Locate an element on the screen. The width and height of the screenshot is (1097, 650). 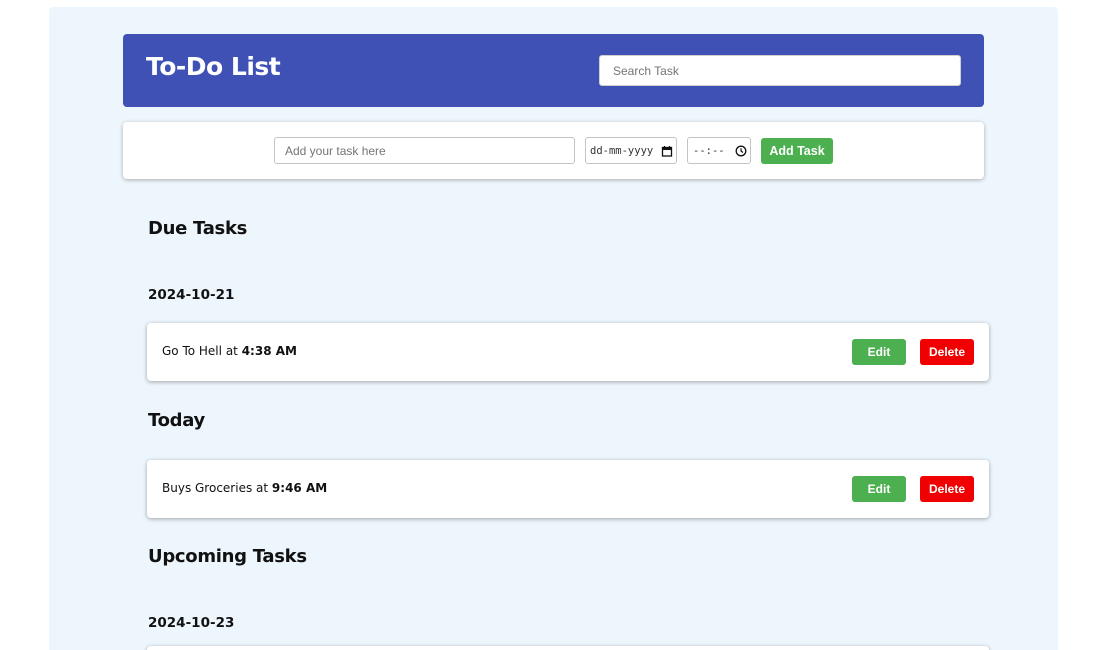
add-task-form: dd-mm-yyyy --:-- Add Task is located at coordinates (553, 150).